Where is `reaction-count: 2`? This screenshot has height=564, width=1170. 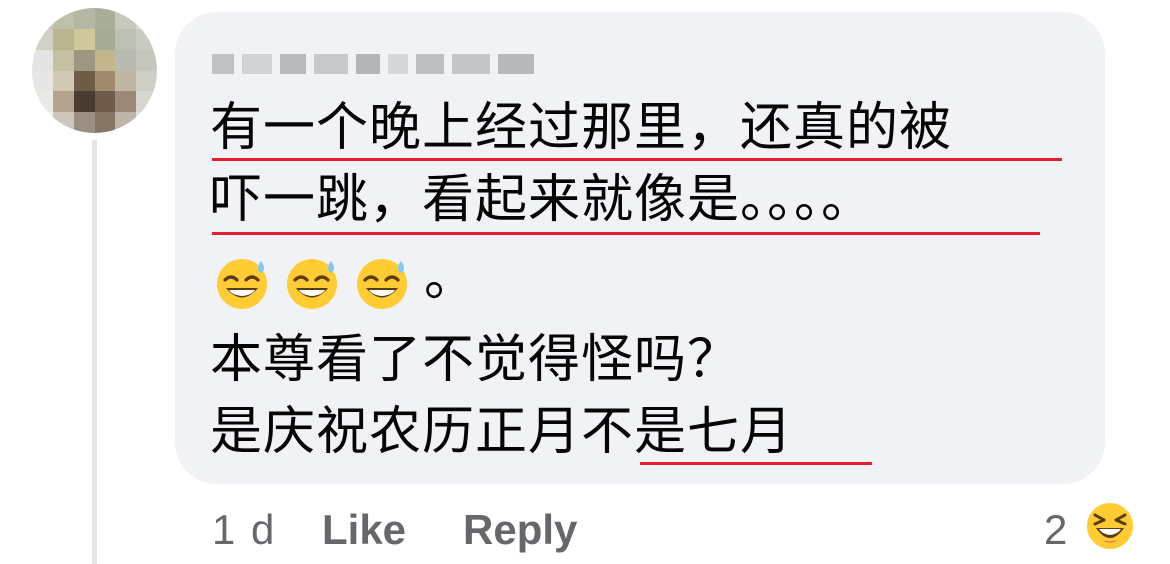 reaction-count: 2 is located at coordinates (1055, 530).